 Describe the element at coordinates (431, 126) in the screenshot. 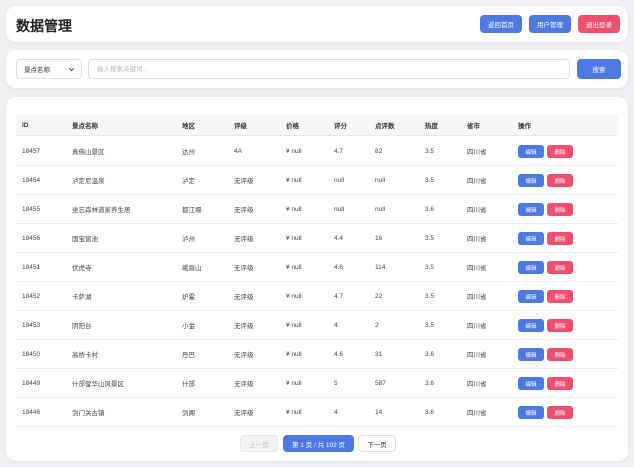

I see `column-header-heat: 热度` at that location.